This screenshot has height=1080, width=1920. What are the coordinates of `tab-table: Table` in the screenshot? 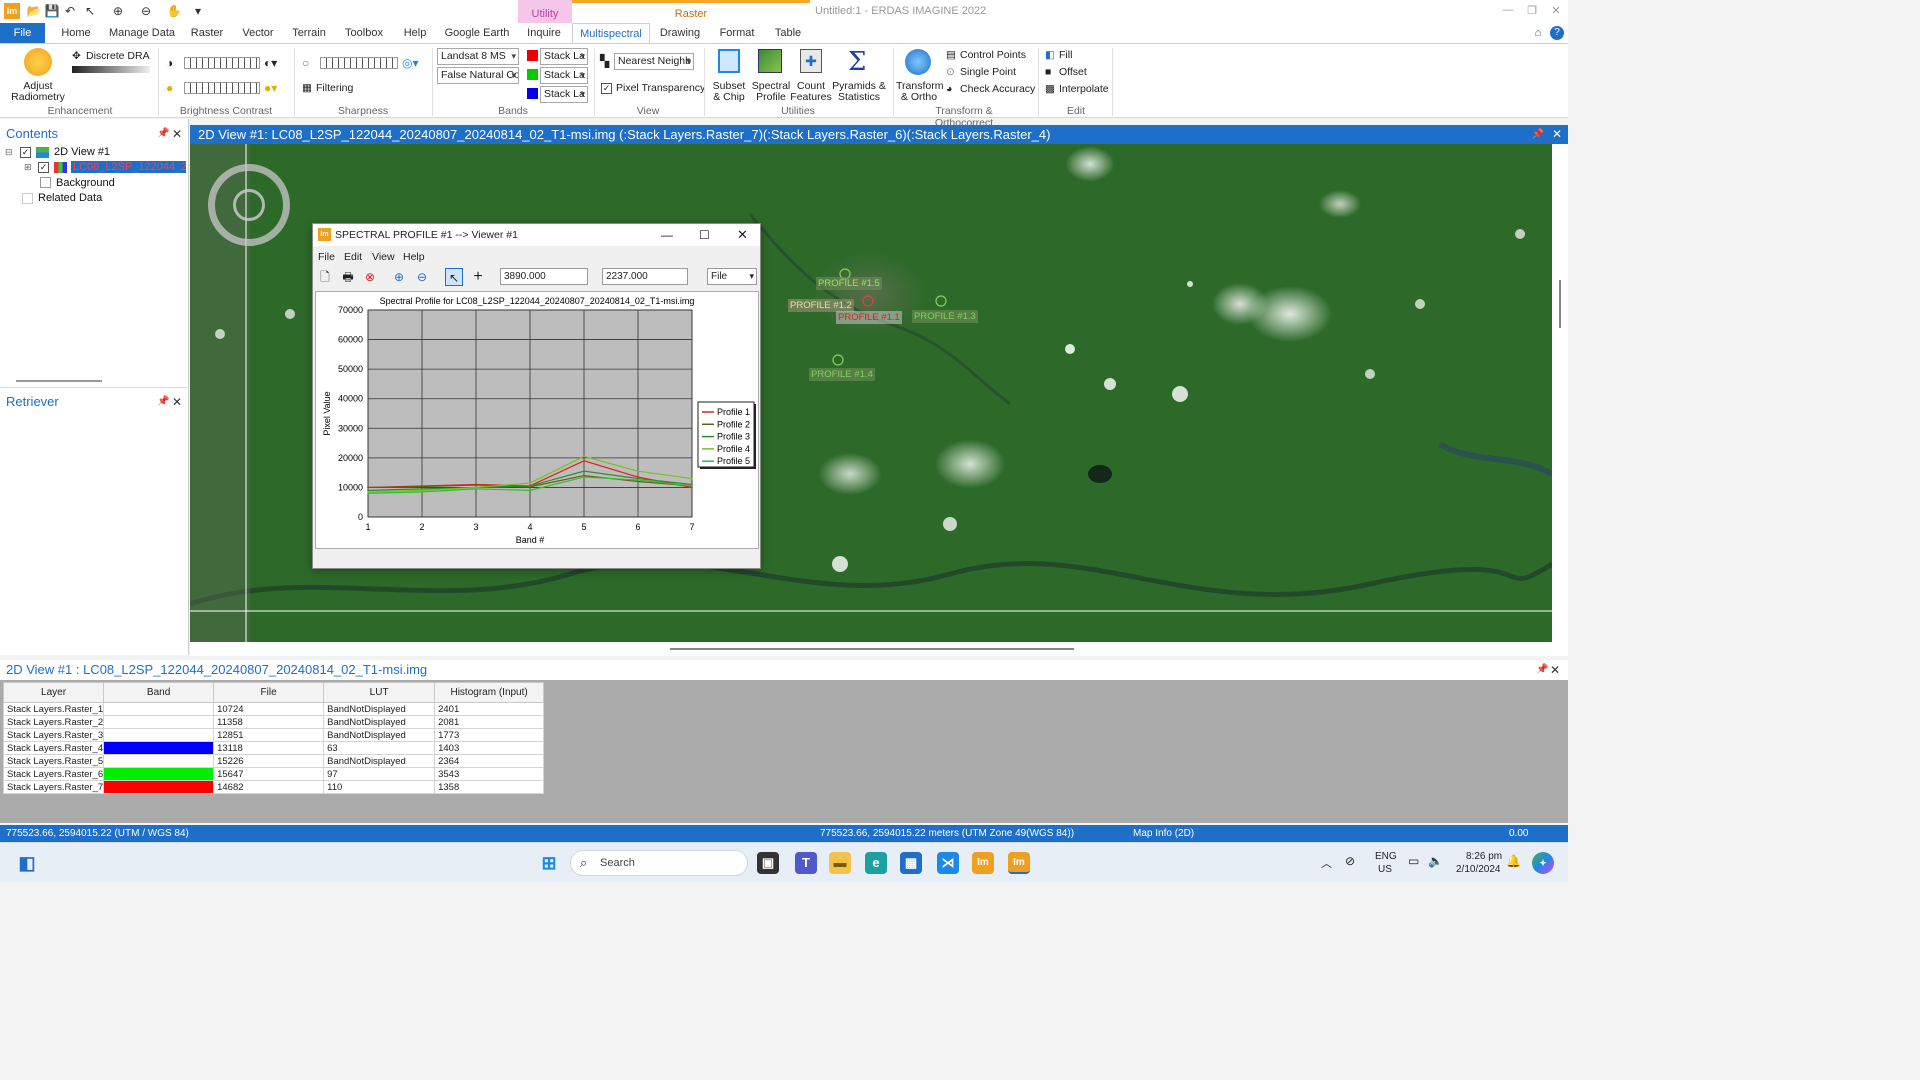 It's located at (788, 33).